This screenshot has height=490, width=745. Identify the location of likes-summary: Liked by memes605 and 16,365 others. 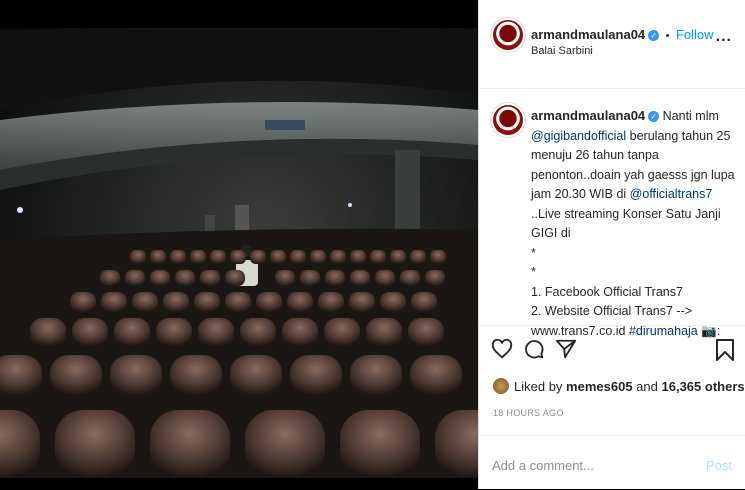
(619, 386).